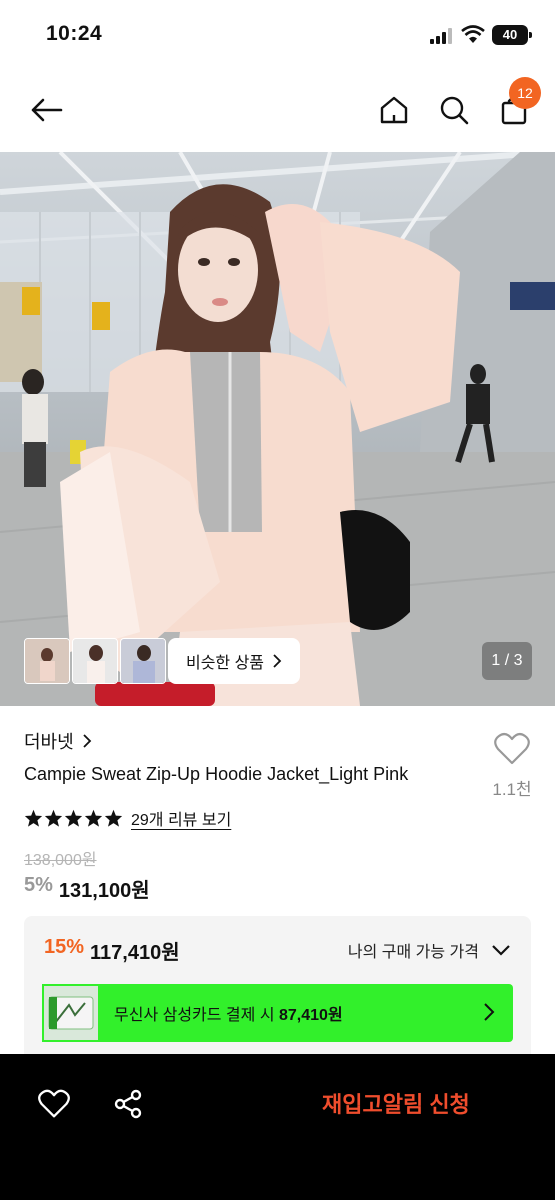 The width and height of the screenshot is (555, 1200). Describe the element at coordinates (46, 110) in the screenshot. I see `back-arrow-icon` at that location.